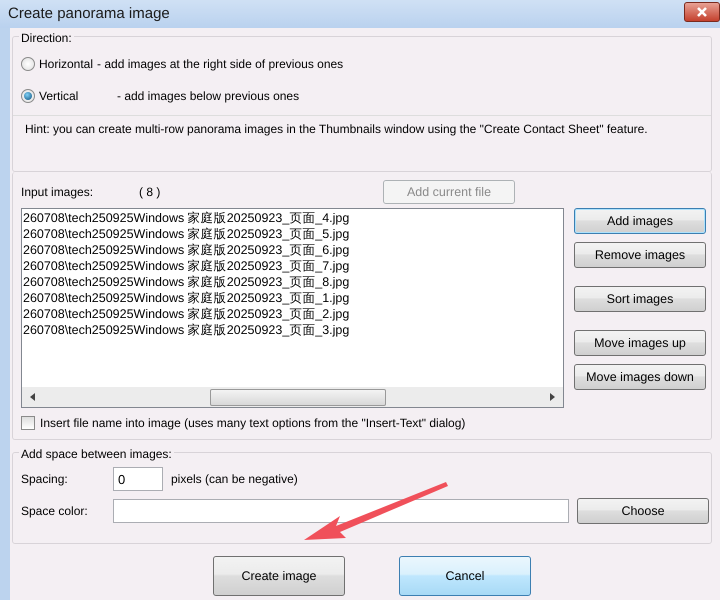 This screenshot has height=600, width=720. Describe the element at coordinates (279, 576) in the screenshot. I see `dialog-button: Create image` at that location.